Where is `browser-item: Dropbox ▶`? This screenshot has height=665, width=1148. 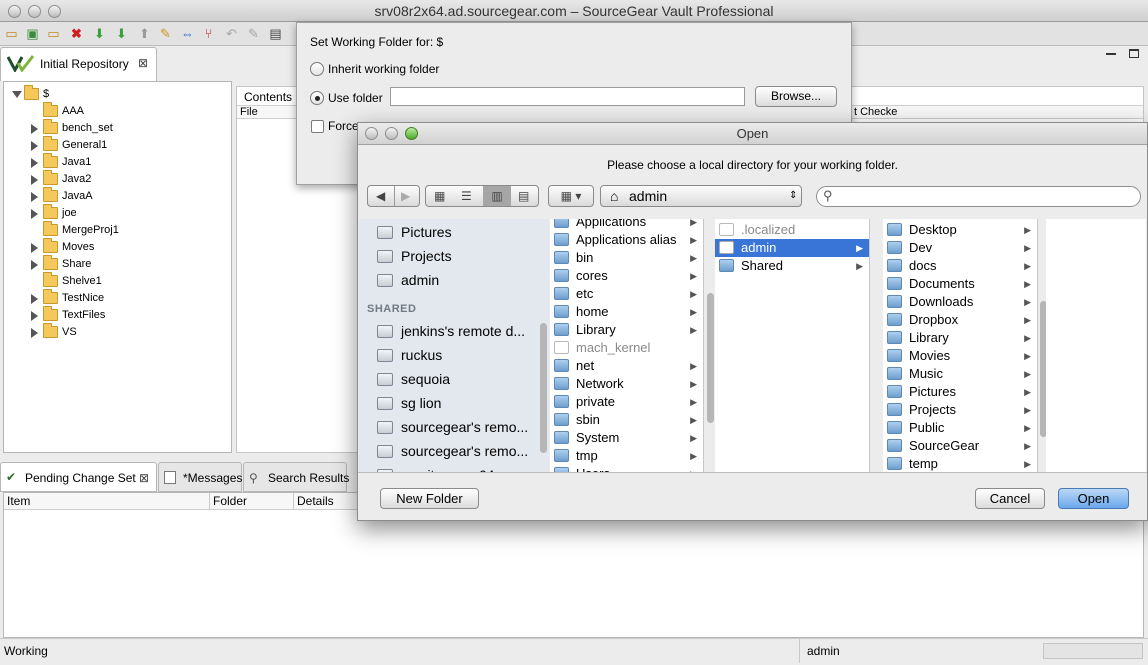
browser-item: Dropbox ▶ is located at coordinates (960, 320).